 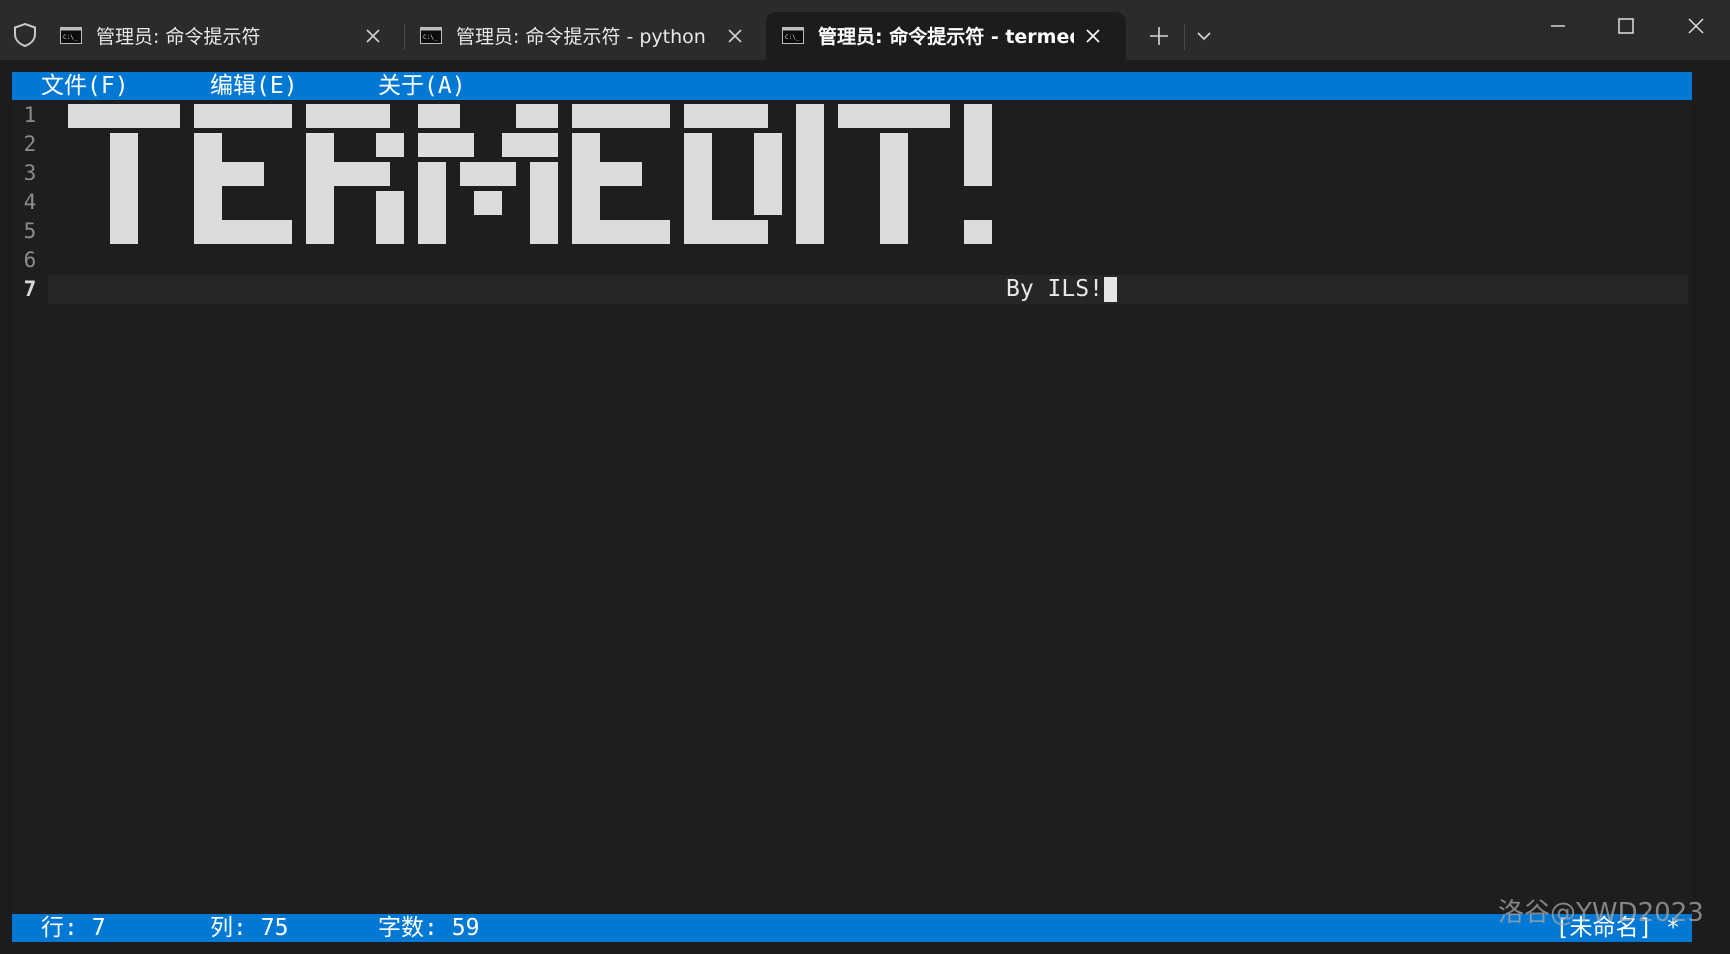 I want to click on line-number: 2, so click(x=30, y=144).